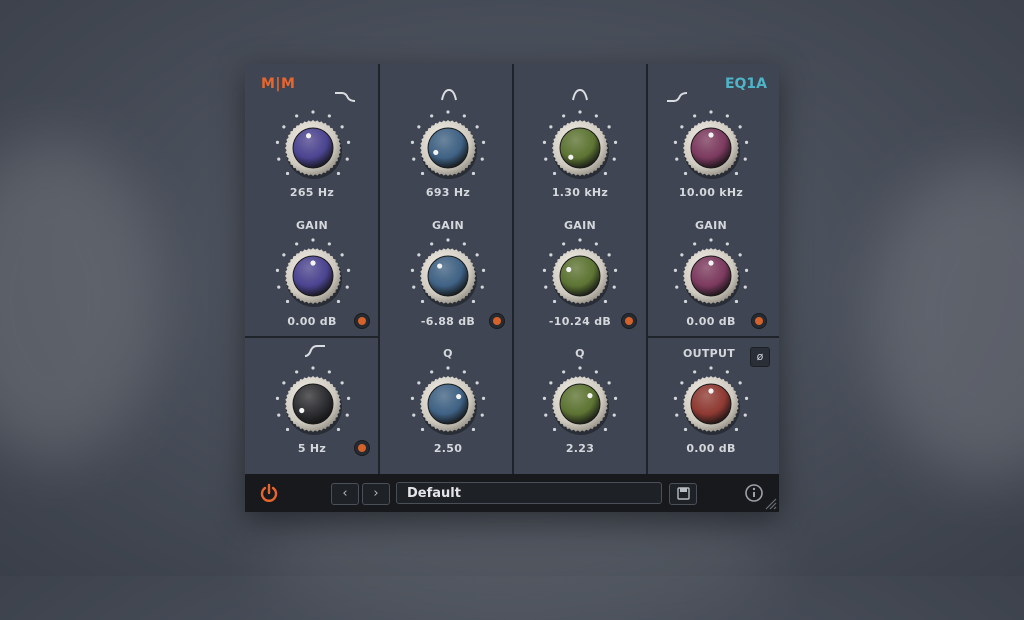 This screenshot has height=620, width=1024. I want to click on low-mid-q-value: 2.50, so click(448, 448).